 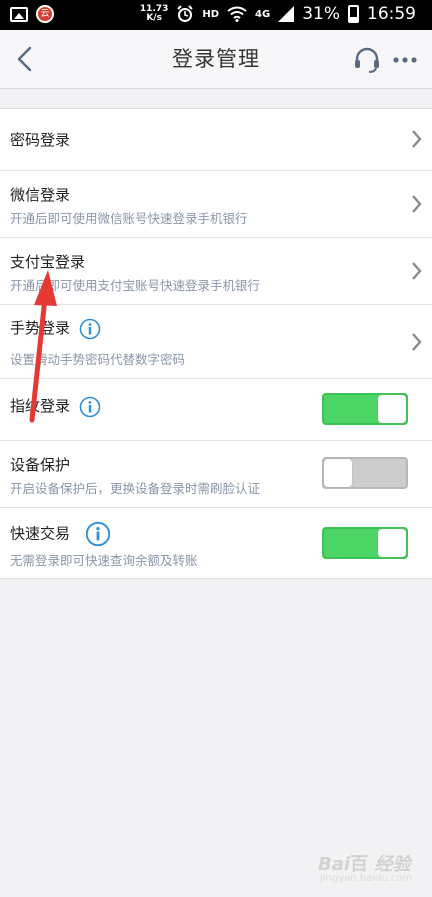 I want to click on item-title: 手势登录, so click(x=40, y=328).